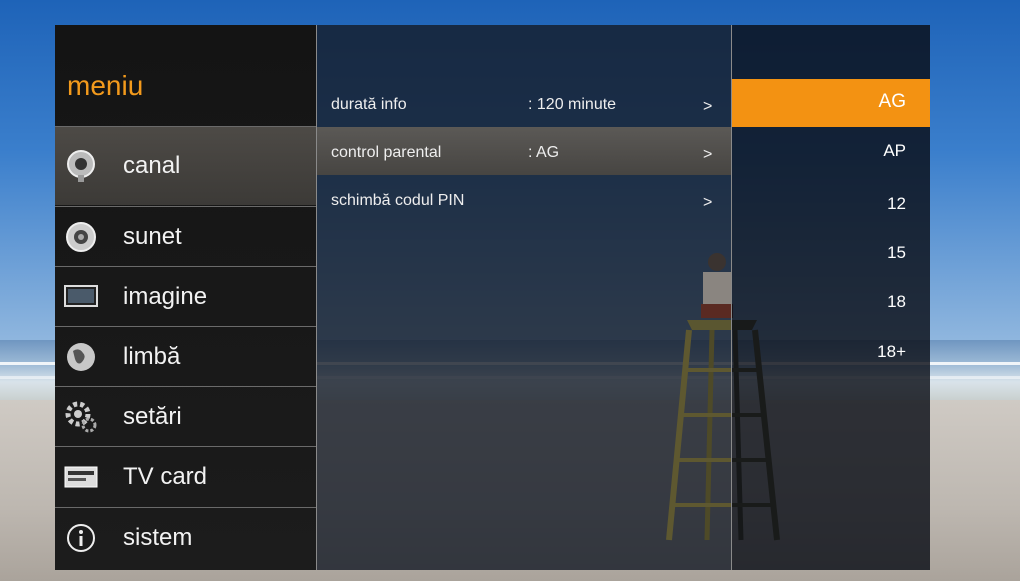 This screenshot has height=581, width=1020. I want to click on menu-item-setari: setări, so click(185, 416).